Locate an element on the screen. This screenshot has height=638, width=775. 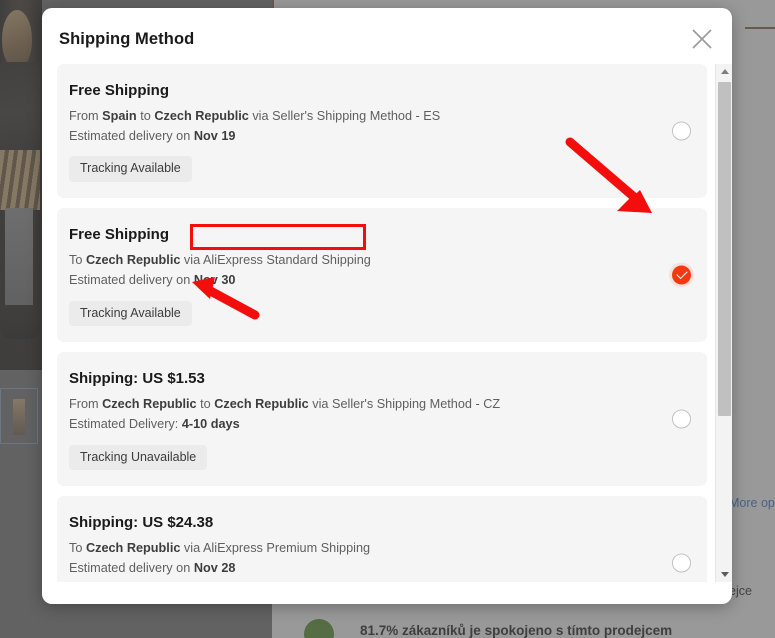
route-via: via AliExpress Premium Shipping is located at coordinates (275, 548).